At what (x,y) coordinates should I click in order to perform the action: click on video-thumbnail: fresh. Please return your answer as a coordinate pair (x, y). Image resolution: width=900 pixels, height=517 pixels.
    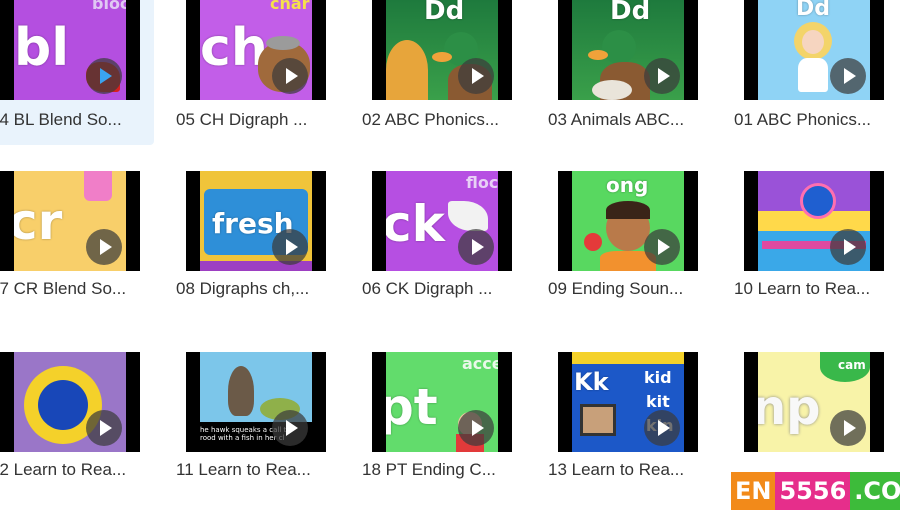
    Looking at the image, I should click on (256, 221).